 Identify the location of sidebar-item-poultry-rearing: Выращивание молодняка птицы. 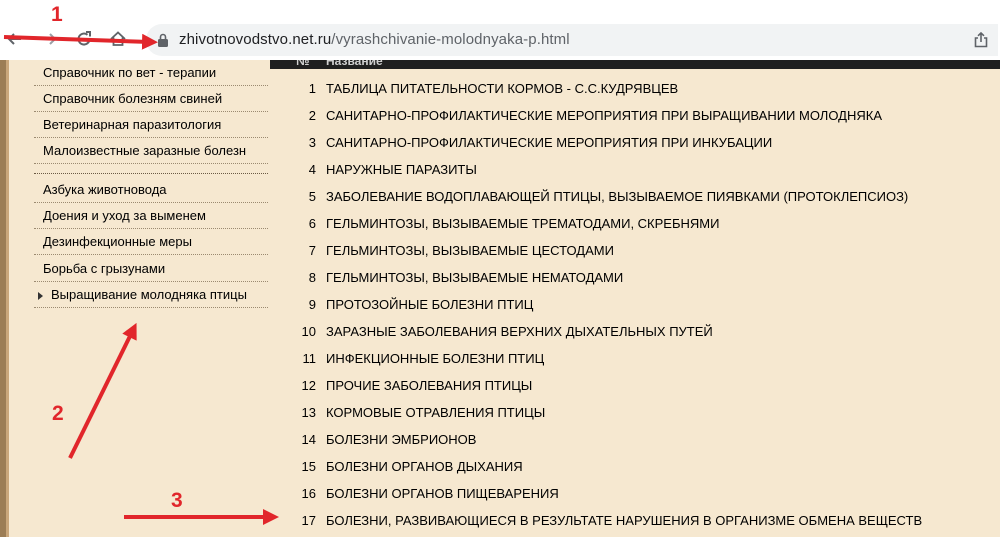
(151, 295).